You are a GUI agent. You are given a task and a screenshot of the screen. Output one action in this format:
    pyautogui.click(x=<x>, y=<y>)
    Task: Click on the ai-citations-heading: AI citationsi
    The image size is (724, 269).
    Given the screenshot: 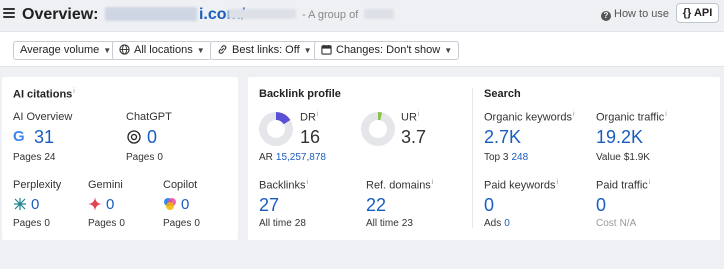 What is the action you would take?
    pyautogui.click(x=44, y=94)
    